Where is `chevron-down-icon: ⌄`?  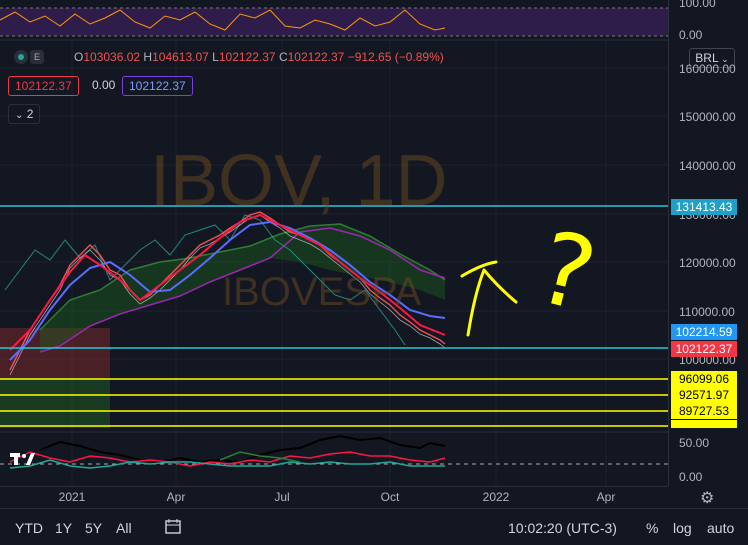
chevron-down-icon: ⌄ is located at coordinates (19, 115).